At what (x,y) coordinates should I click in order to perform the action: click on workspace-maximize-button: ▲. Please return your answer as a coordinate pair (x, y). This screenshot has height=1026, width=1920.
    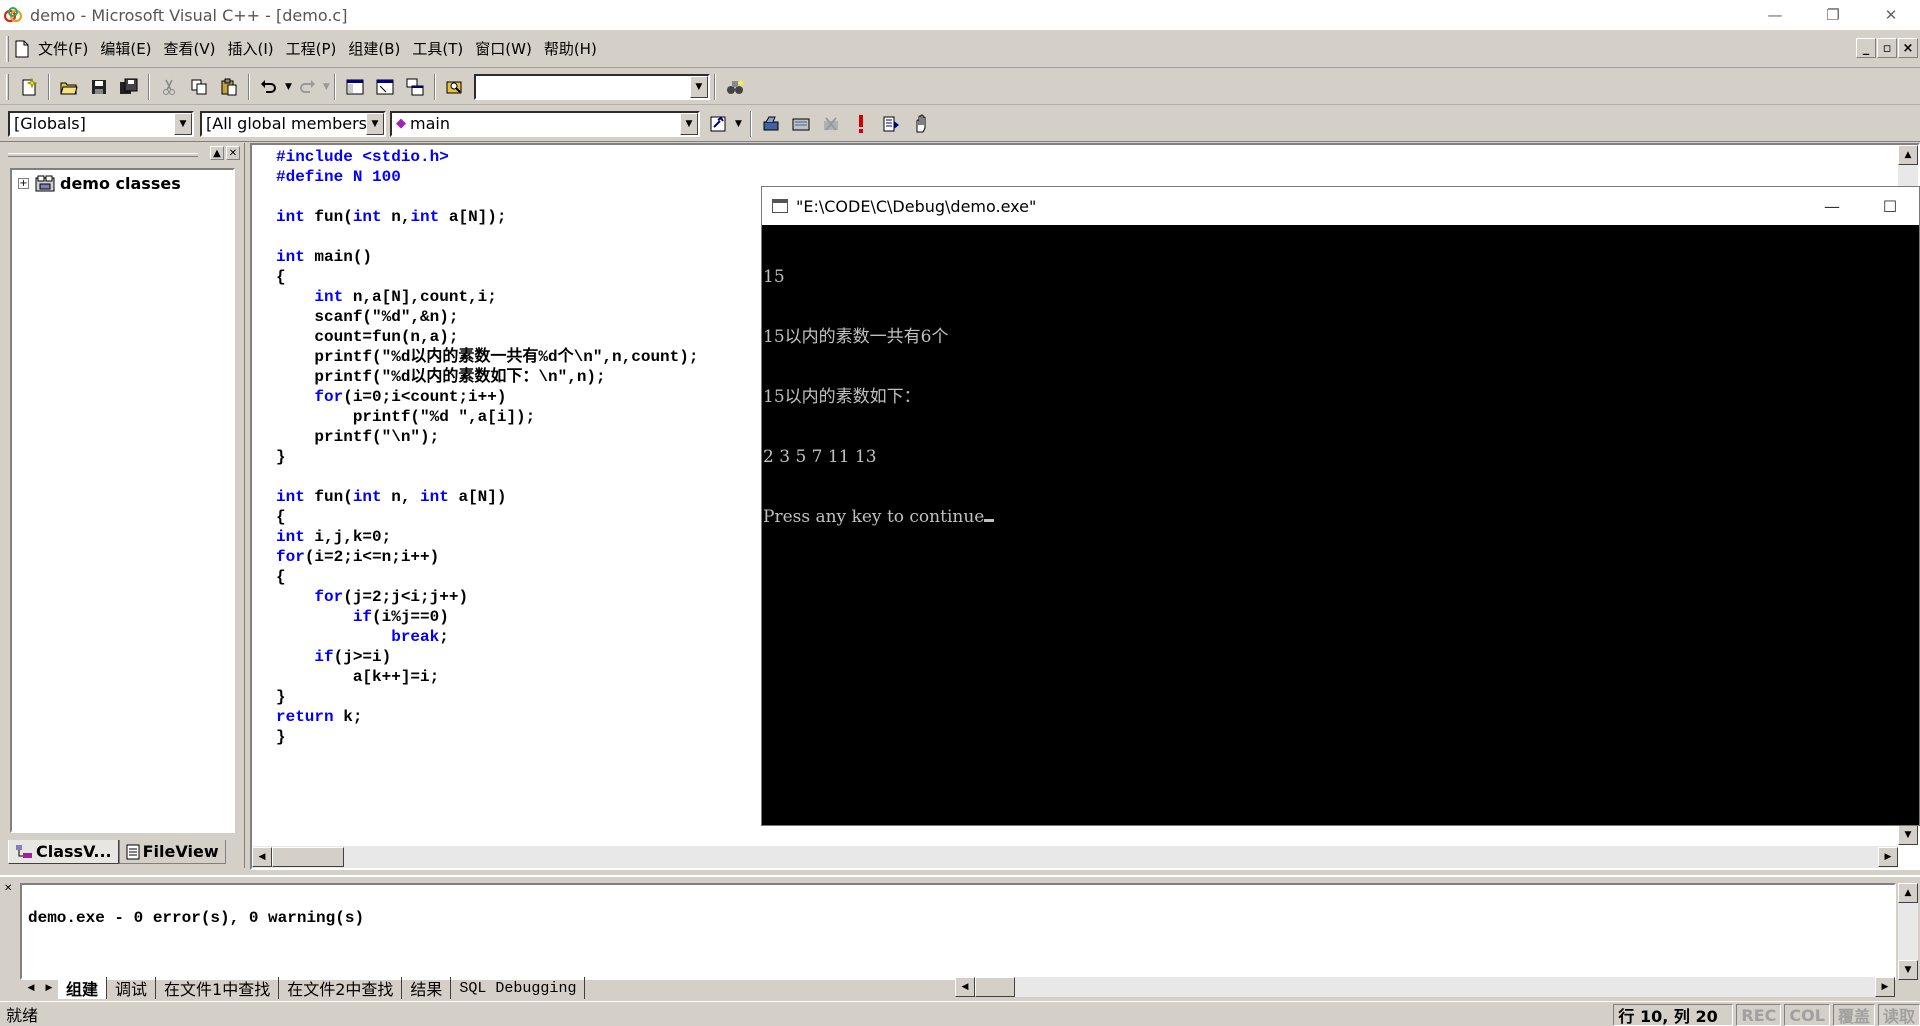
    Looking at the image, I should click on (217, 153).